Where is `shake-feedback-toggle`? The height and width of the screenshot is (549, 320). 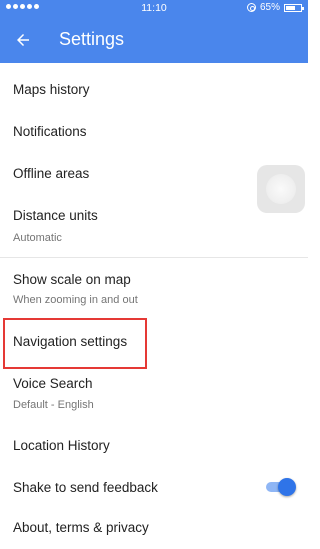
shake-feedback-toggle is located at coordinates (281, 487).